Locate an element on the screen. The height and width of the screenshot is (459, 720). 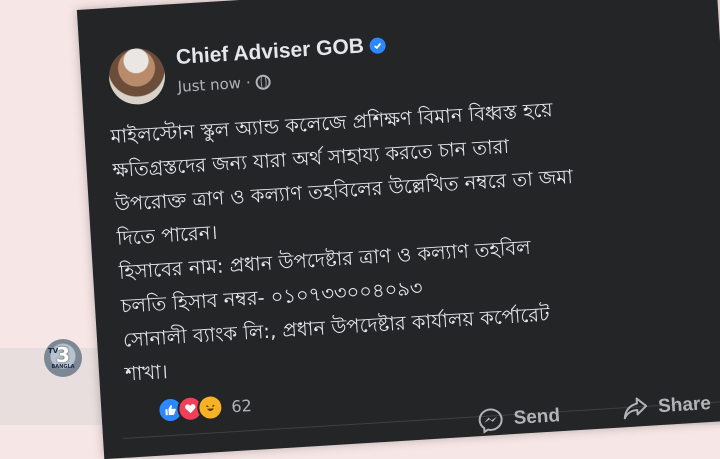
reactions-summary: 62 is located at coordinates (204, 408).